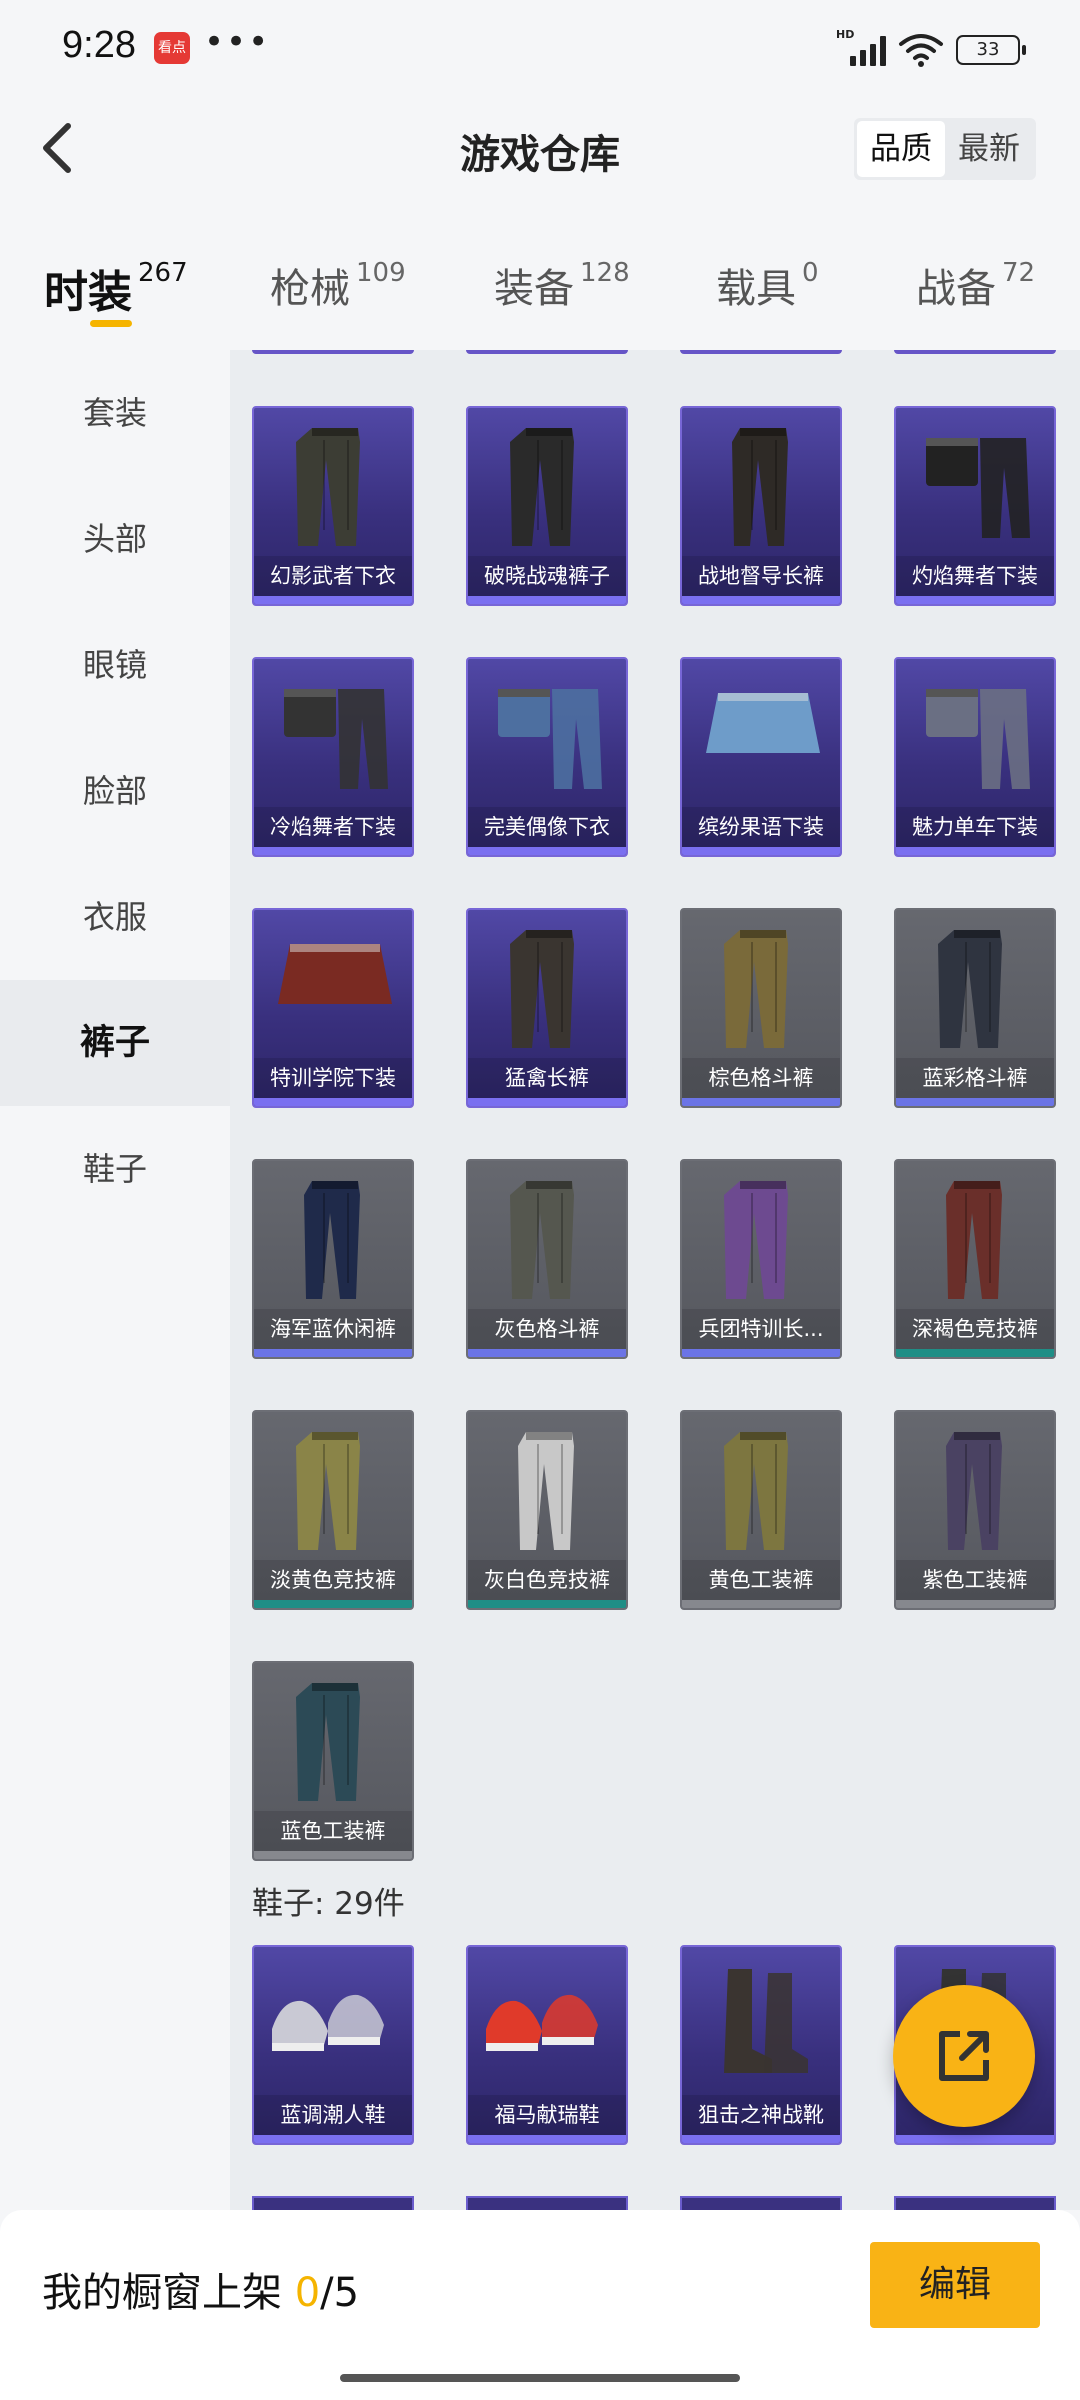  I want to click on item-card: 狙击之神战靴, so click(761, 2045).